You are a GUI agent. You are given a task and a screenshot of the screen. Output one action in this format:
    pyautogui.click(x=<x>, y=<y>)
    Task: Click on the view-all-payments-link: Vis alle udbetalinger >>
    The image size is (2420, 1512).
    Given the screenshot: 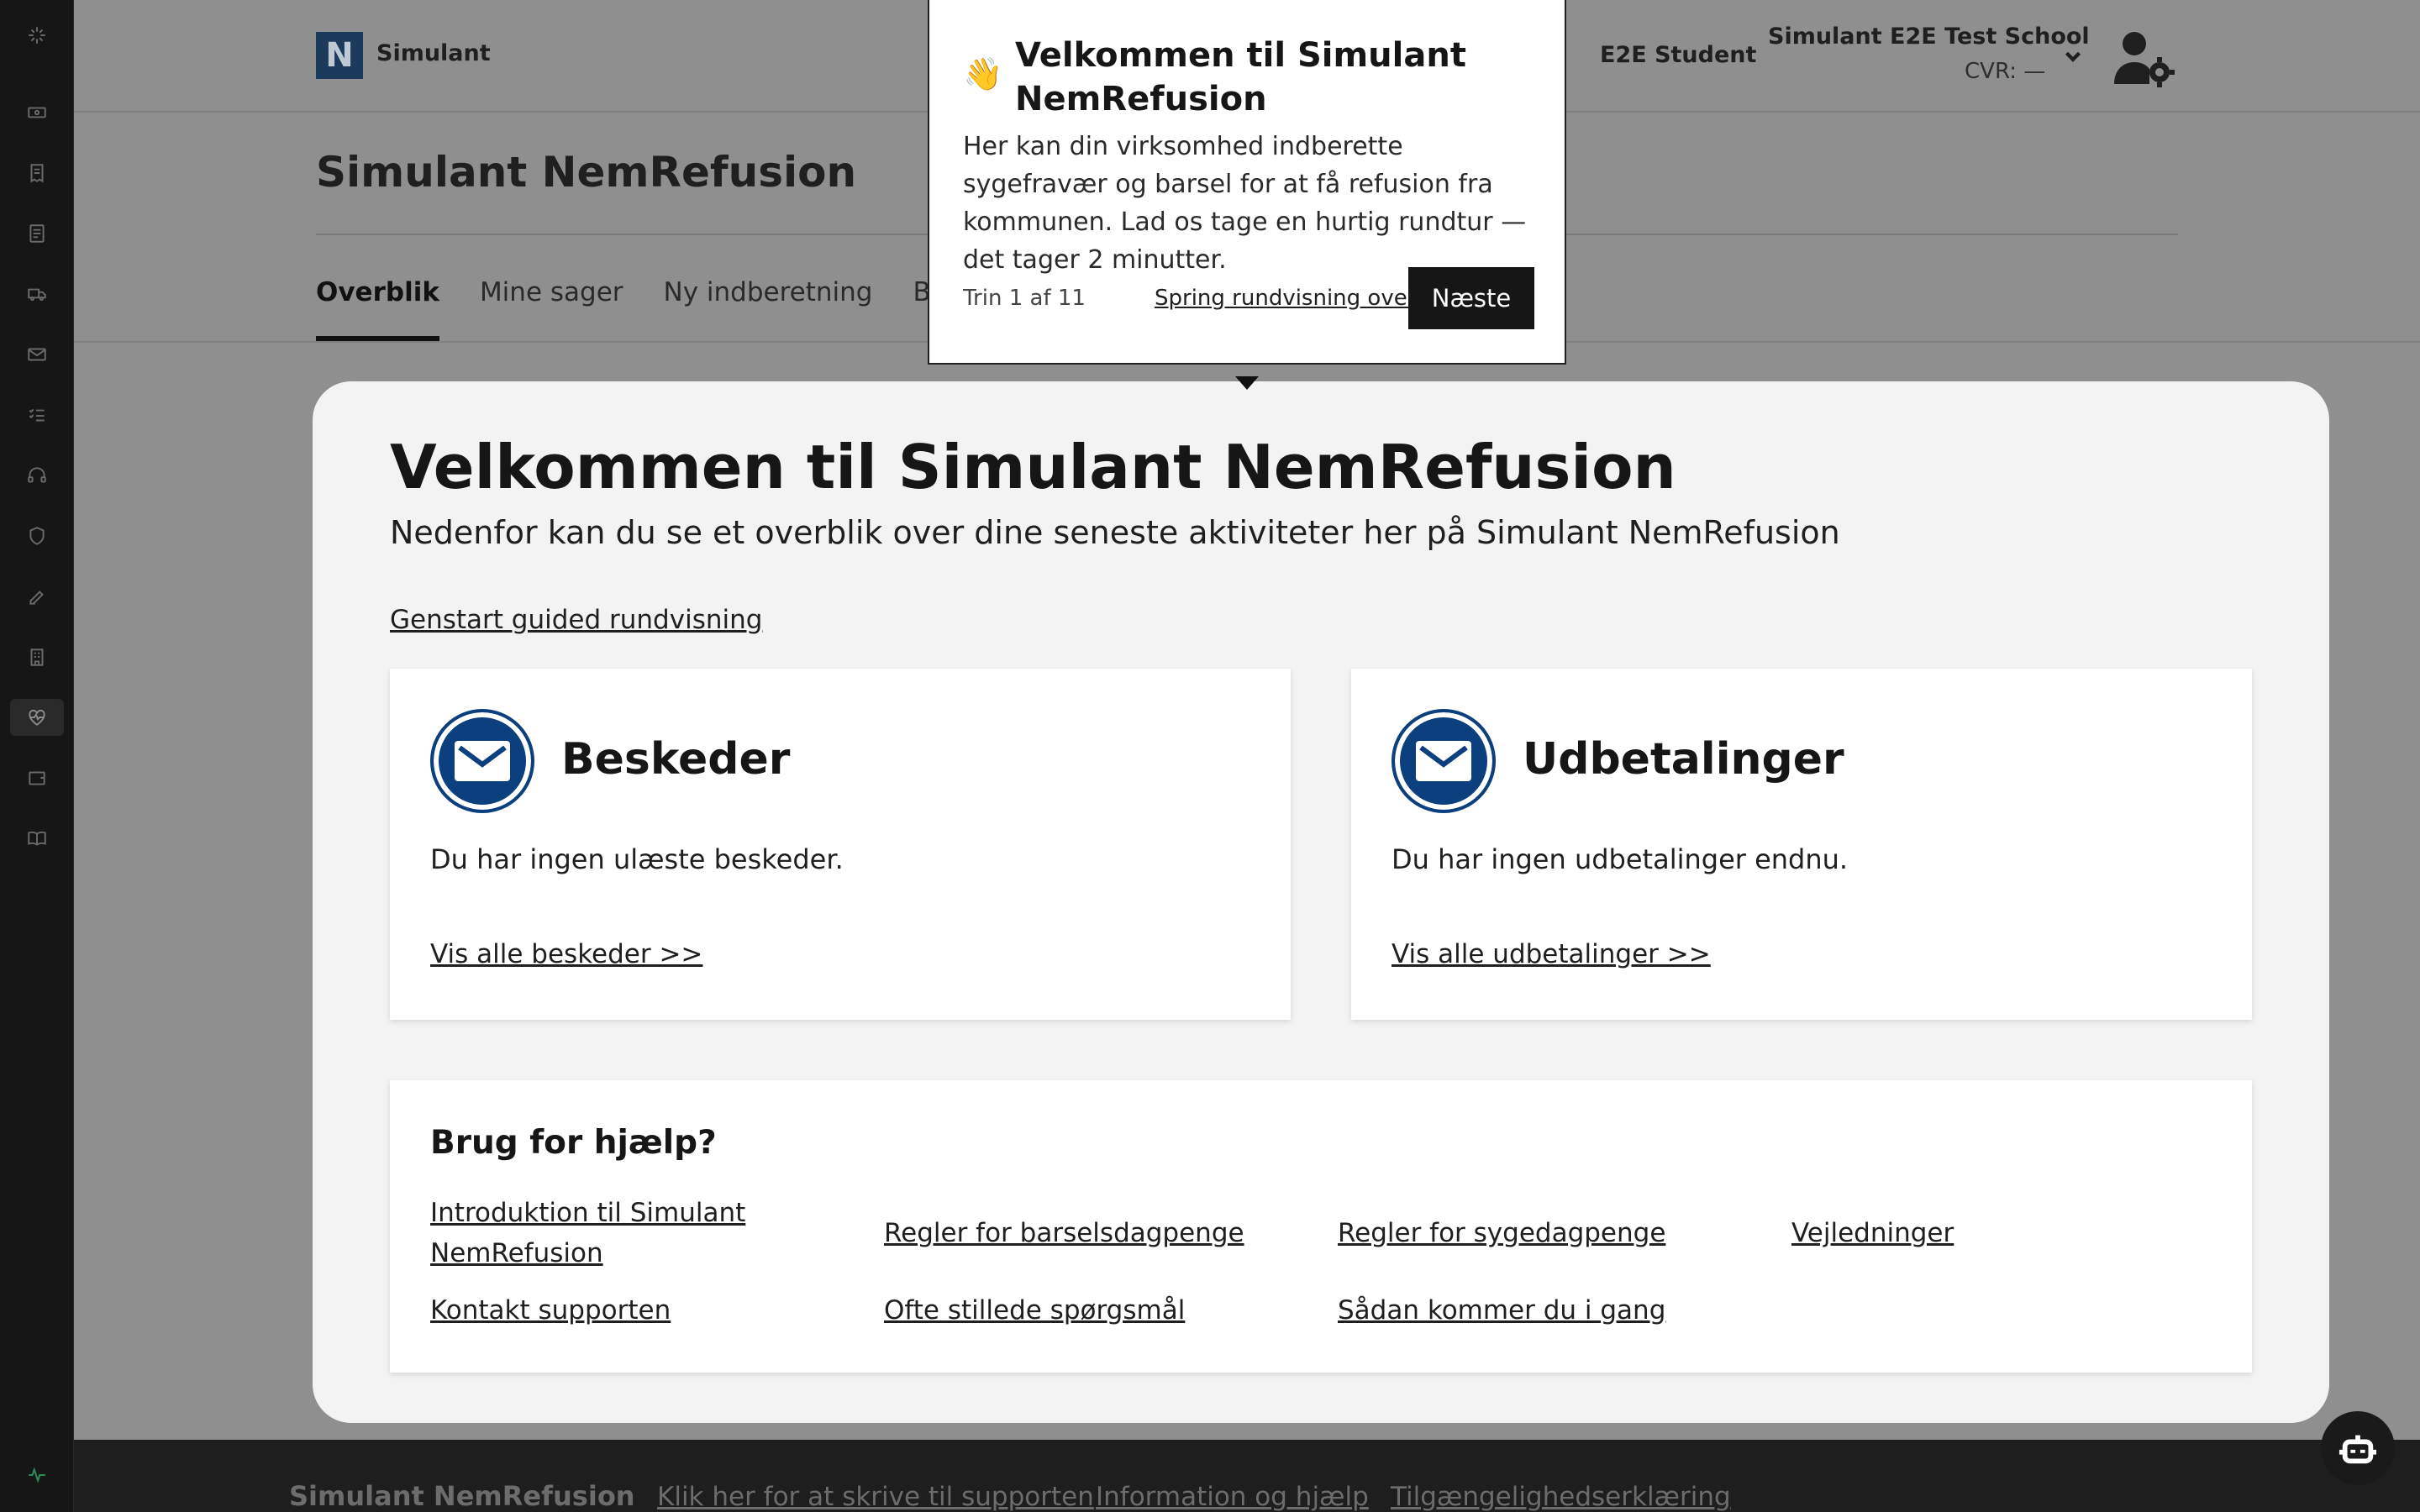 What is the action you would take?
    pyautogui.click(x=1552, y=954)
    